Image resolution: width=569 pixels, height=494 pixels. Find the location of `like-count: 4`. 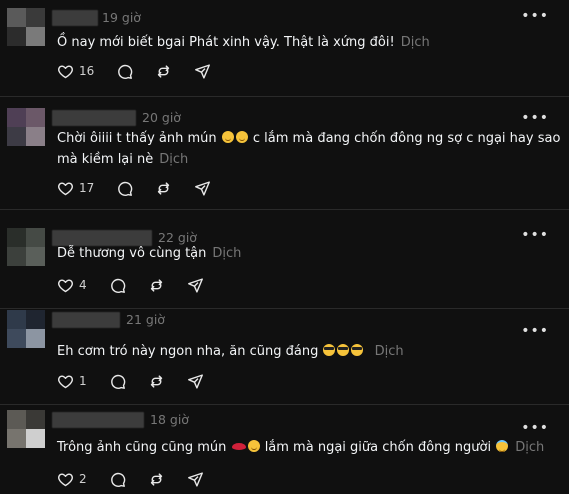

like-count: 4 is located at coordinates (83, 285).